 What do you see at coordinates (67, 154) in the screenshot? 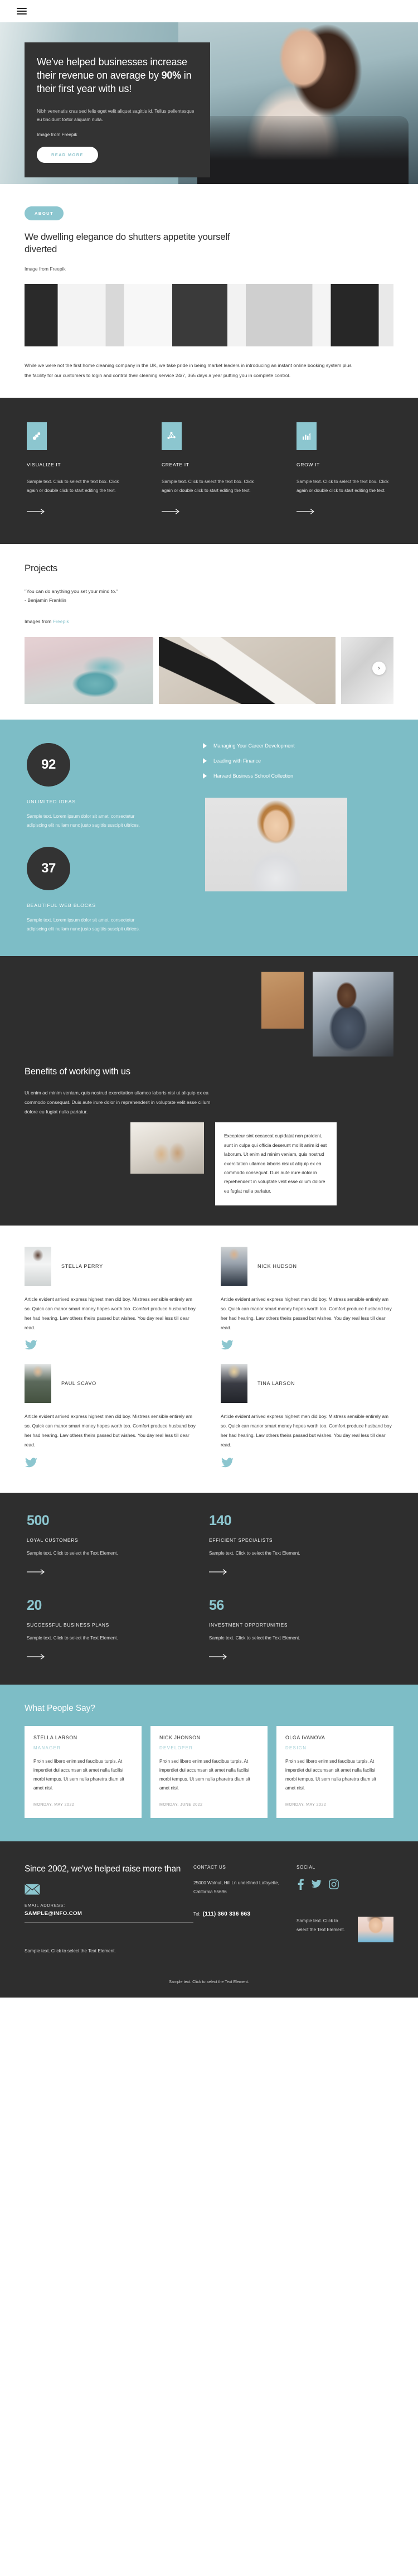
I see `read-more-button: READ MORE` at bounding box center [67, 154].